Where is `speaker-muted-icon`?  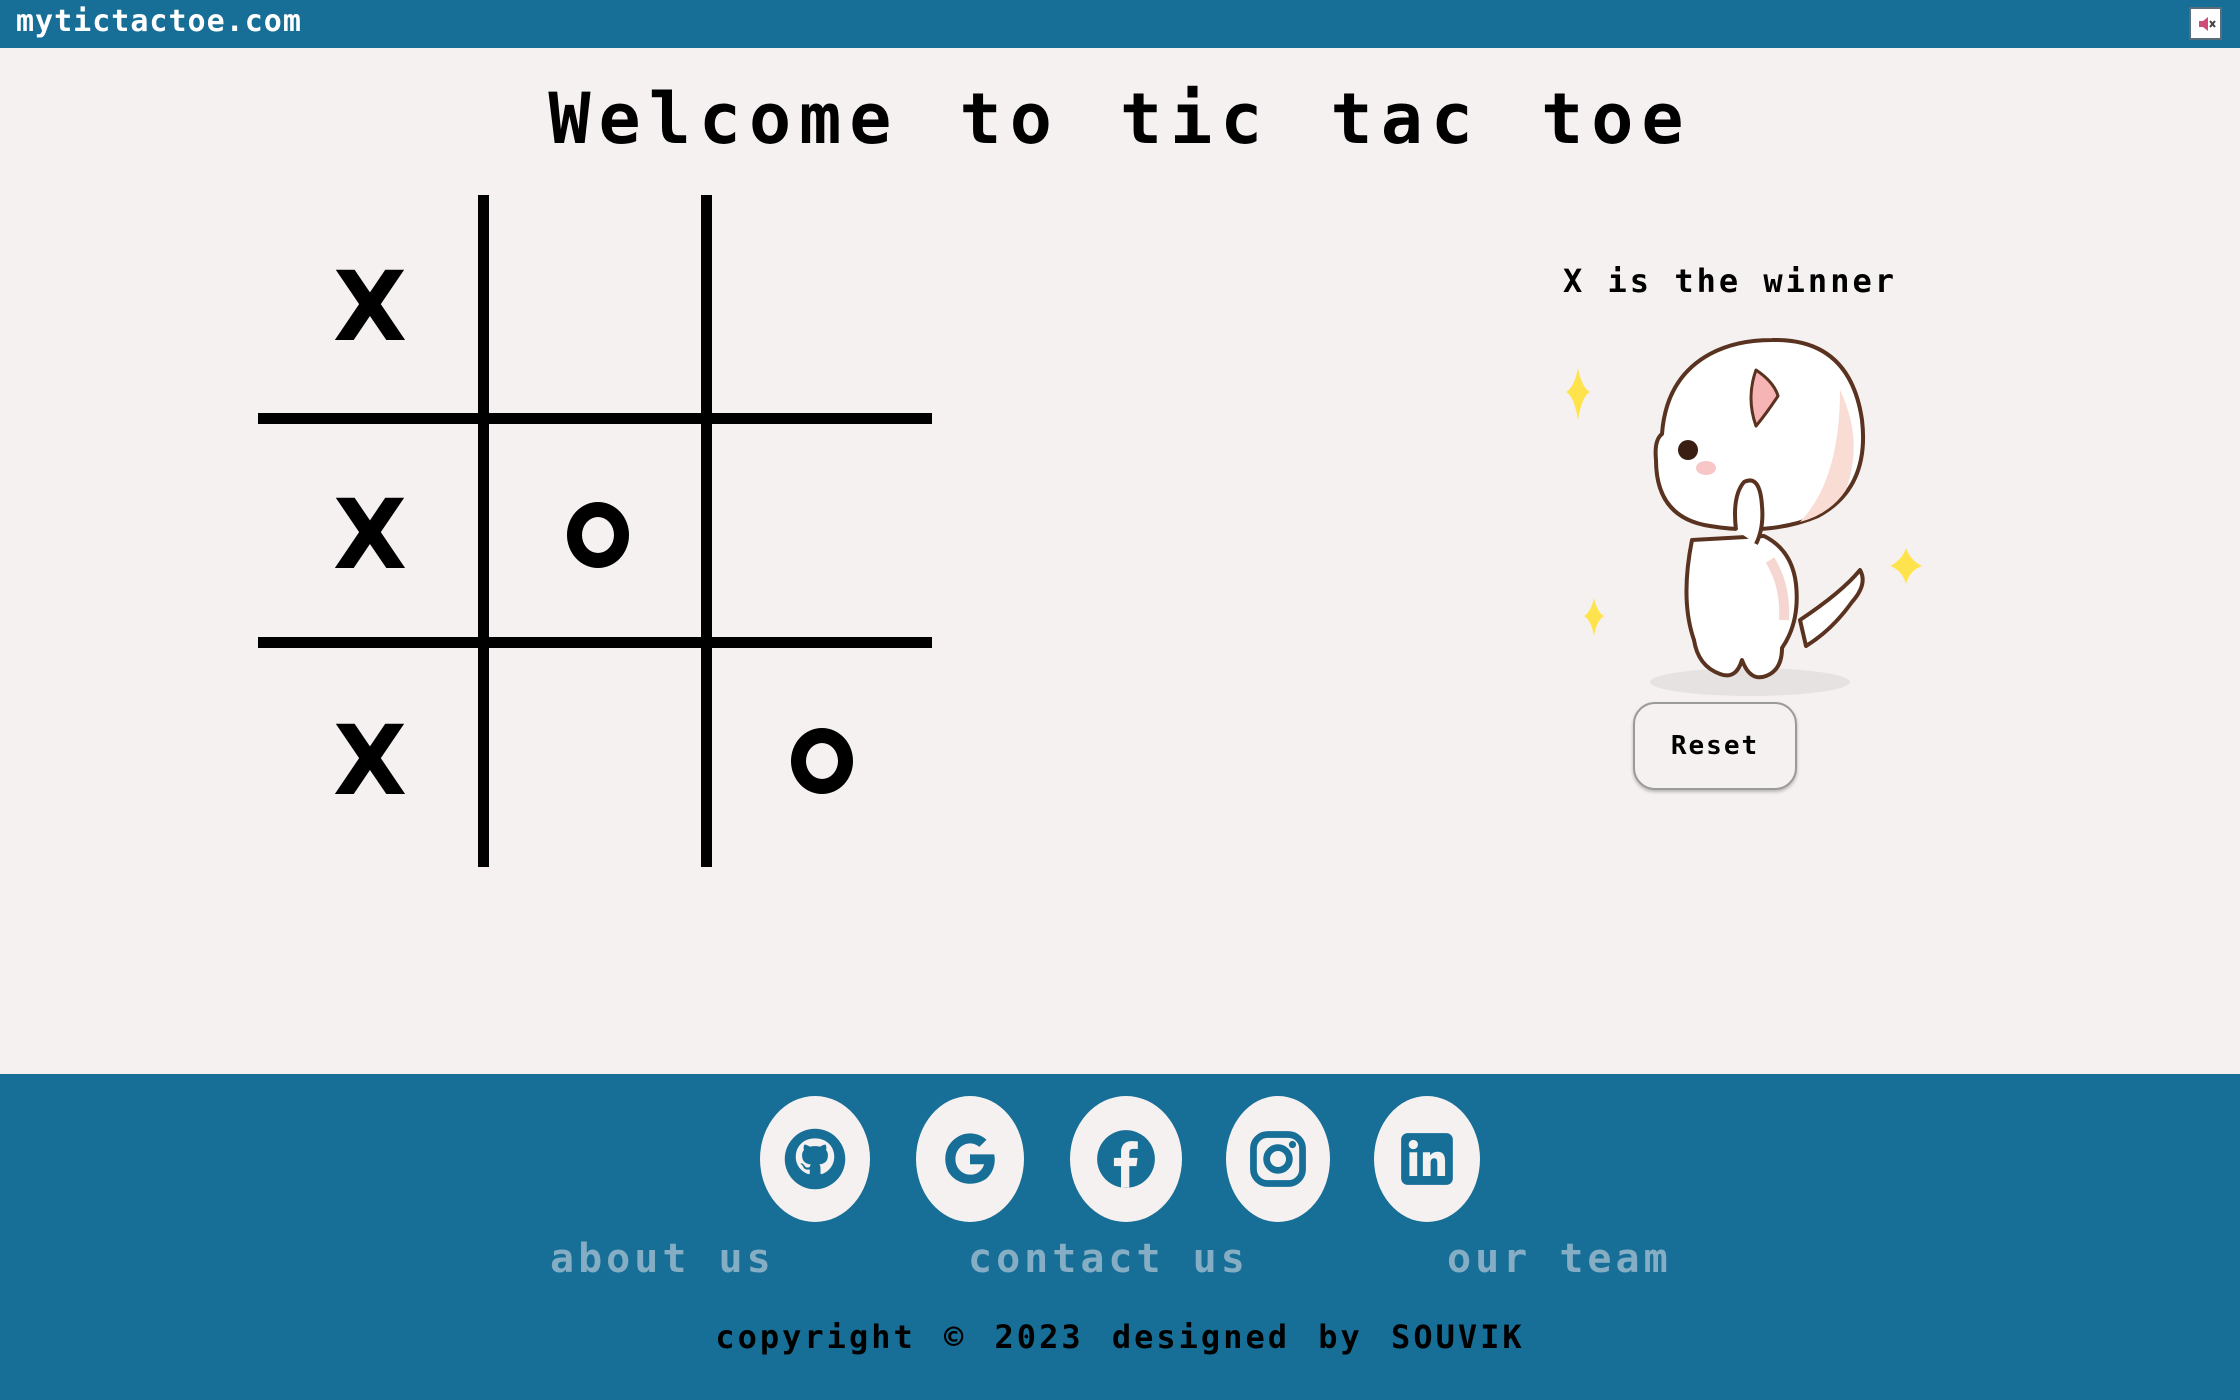 speaker-muted-icon is located at coordinates (2207, 23).